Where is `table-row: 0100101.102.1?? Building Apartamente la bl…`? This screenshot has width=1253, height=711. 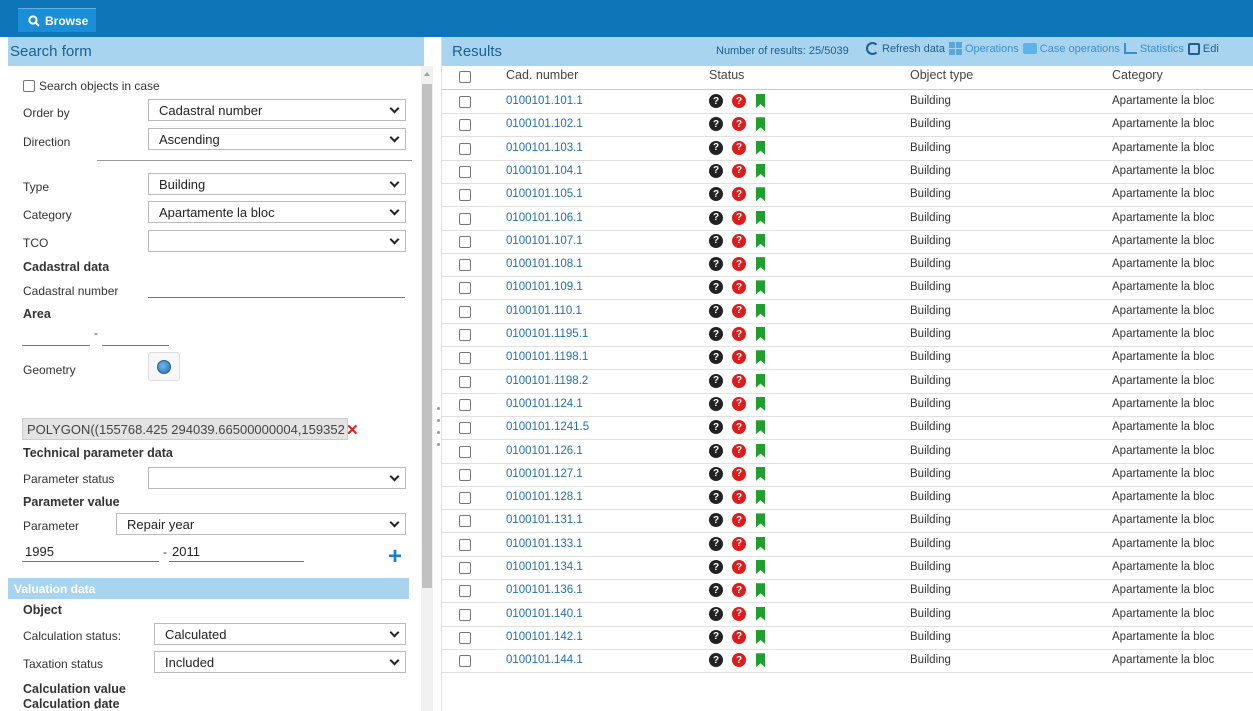
table-row: 0100101.102.1?? Building Apartamente la bl… is located at coordinates (847, 126).